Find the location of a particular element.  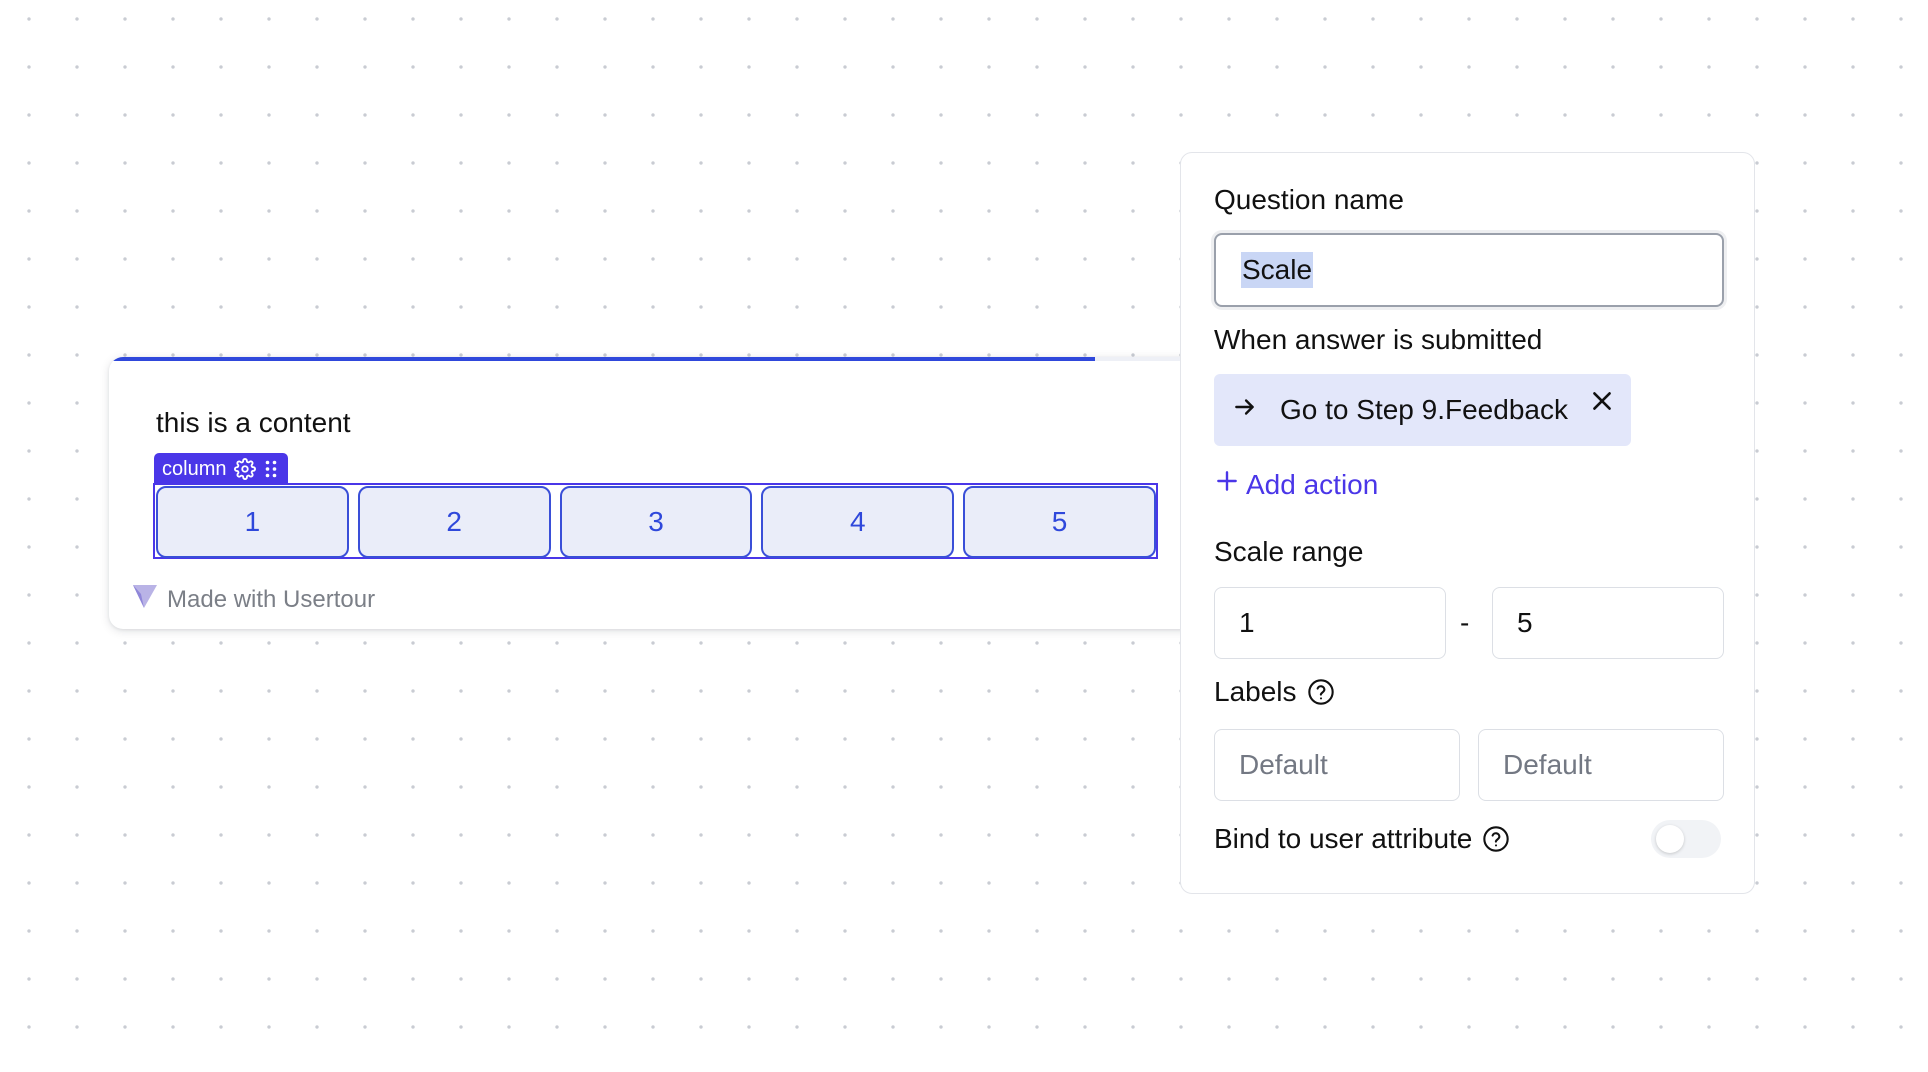

label-high-input is located at coordinates (1601, 765).